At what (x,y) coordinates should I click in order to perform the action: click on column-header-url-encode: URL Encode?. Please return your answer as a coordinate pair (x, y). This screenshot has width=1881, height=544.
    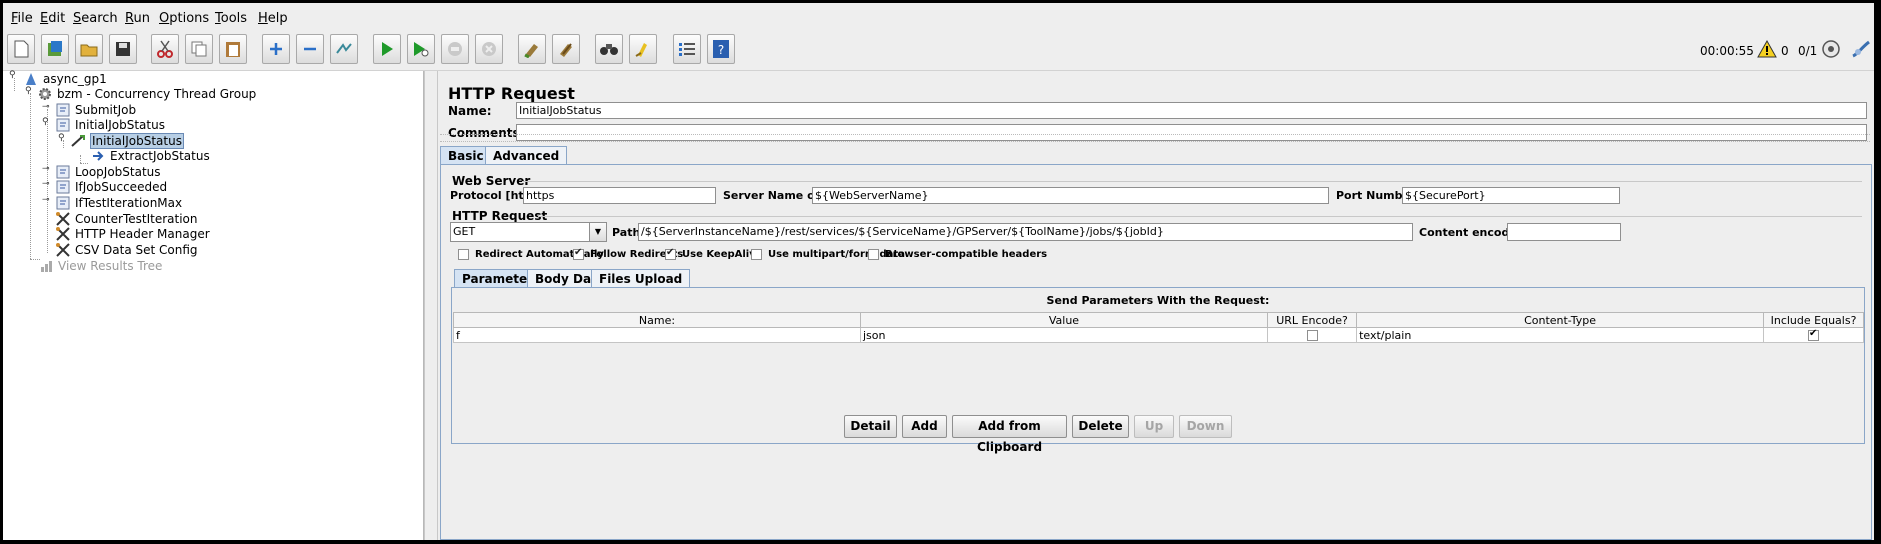
    Looking at the image, I should click on (1312, 320).